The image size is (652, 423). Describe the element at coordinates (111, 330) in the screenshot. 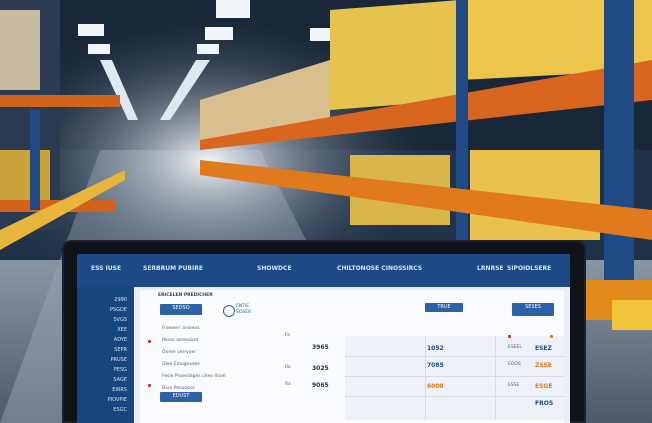

I see `sidebar-item: XEE` at that location.